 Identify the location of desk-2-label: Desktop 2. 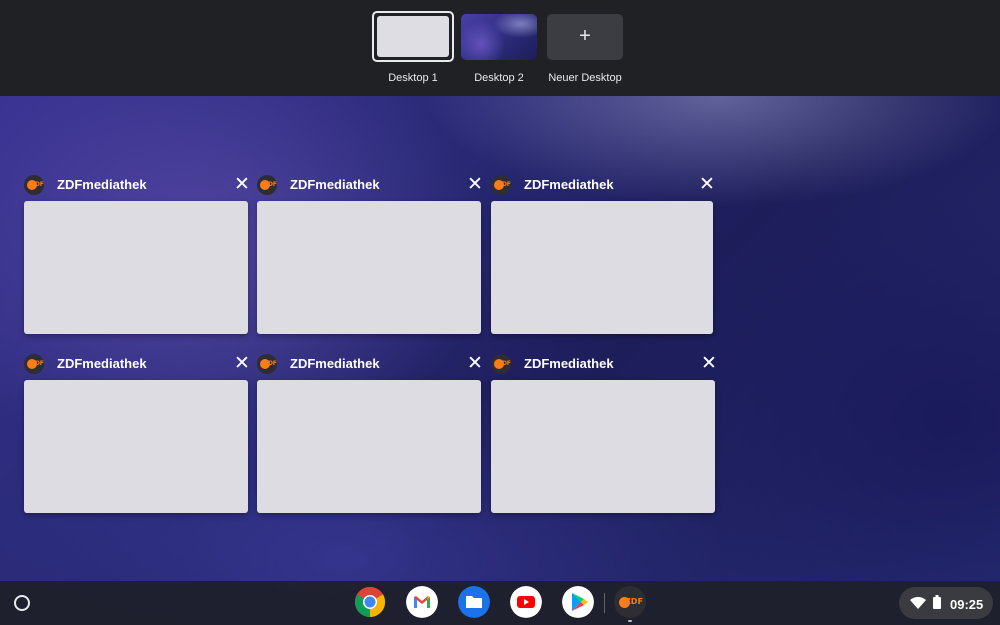
(499, 78).